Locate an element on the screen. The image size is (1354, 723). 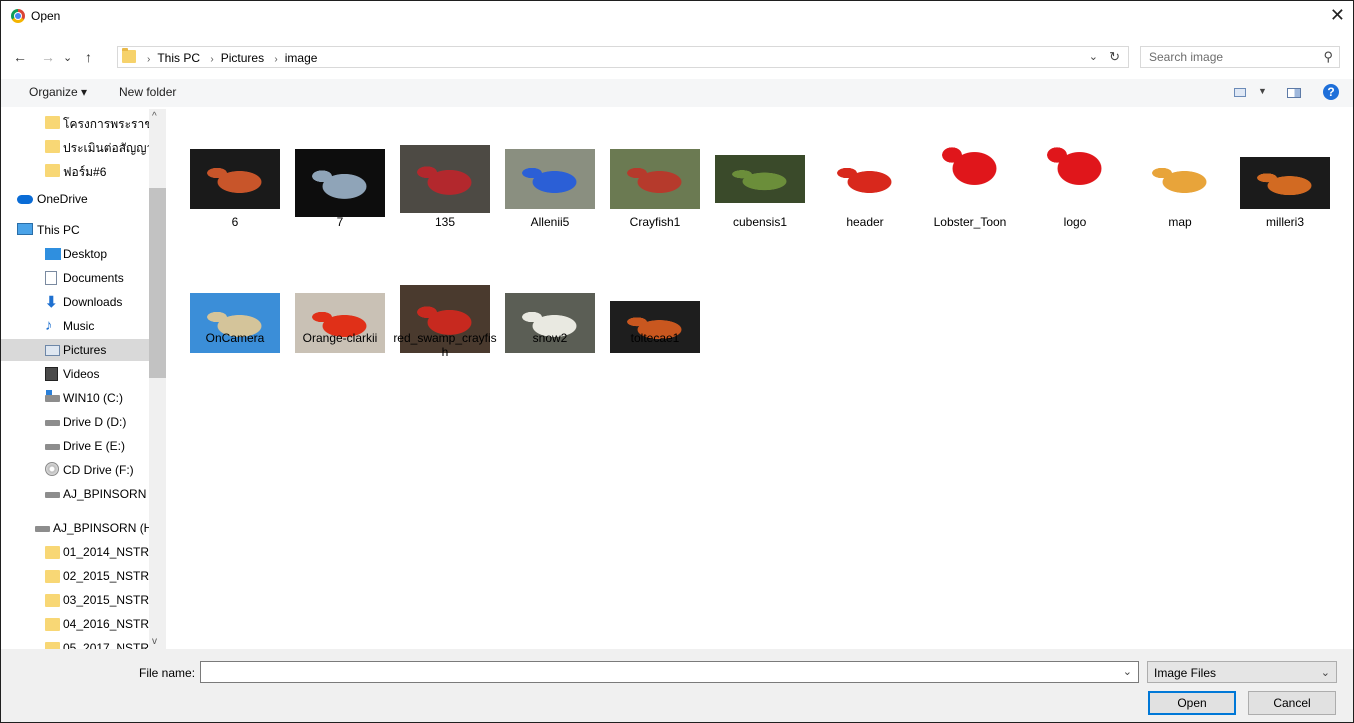
cancel-button: Cancel is located at coordinates (1292, 703).